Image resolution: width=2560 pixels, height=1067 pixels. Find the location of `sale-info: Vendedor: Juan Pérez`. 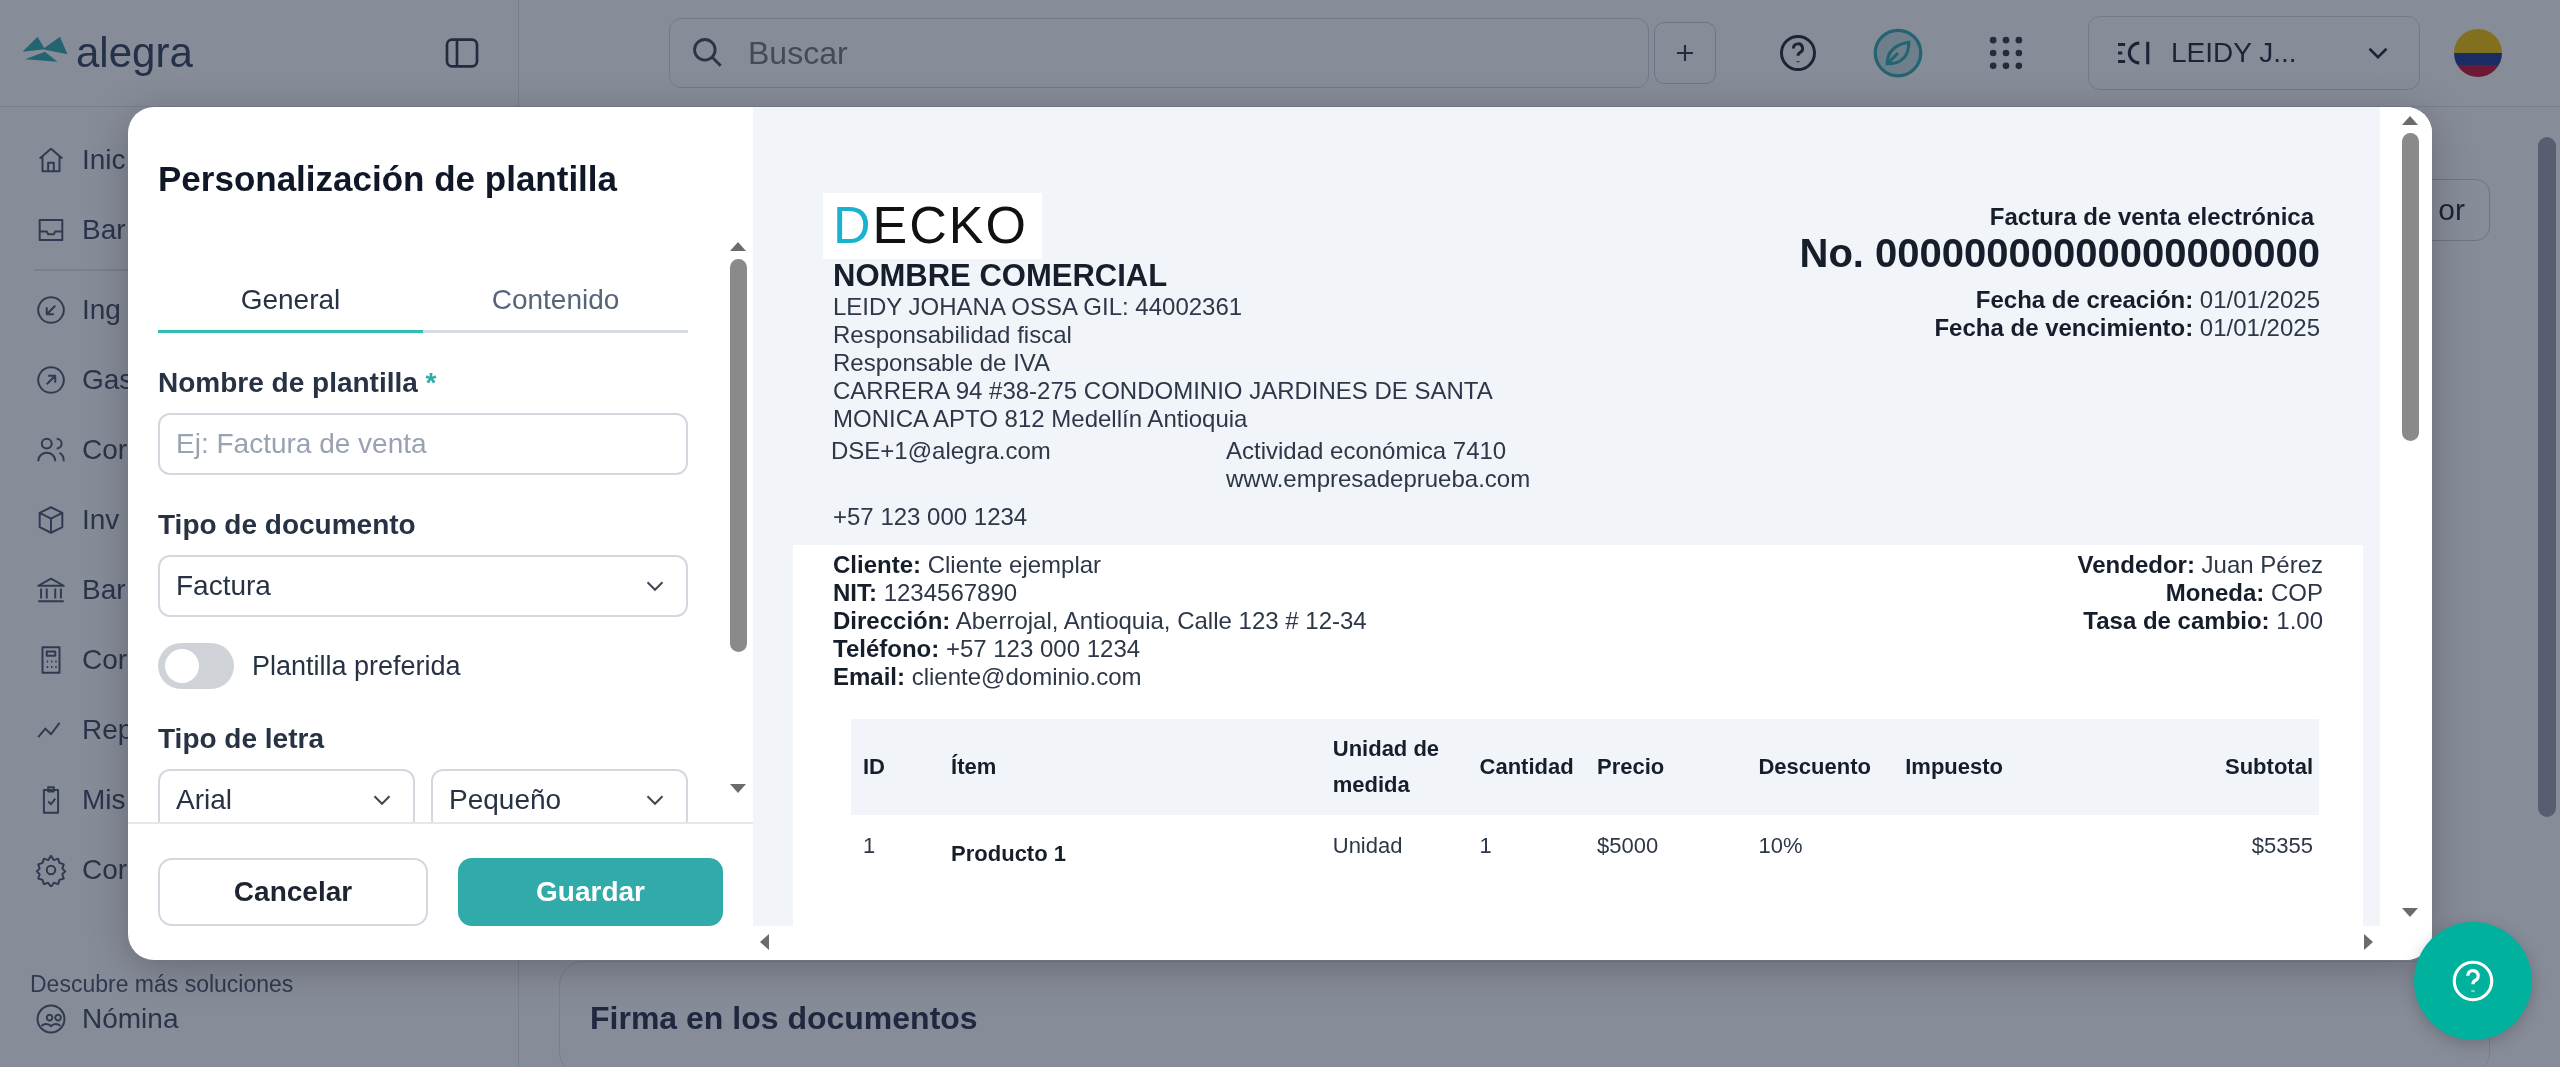

sale-info: Vendedor: Juan Pérez is located at coordinates (2200, 565).